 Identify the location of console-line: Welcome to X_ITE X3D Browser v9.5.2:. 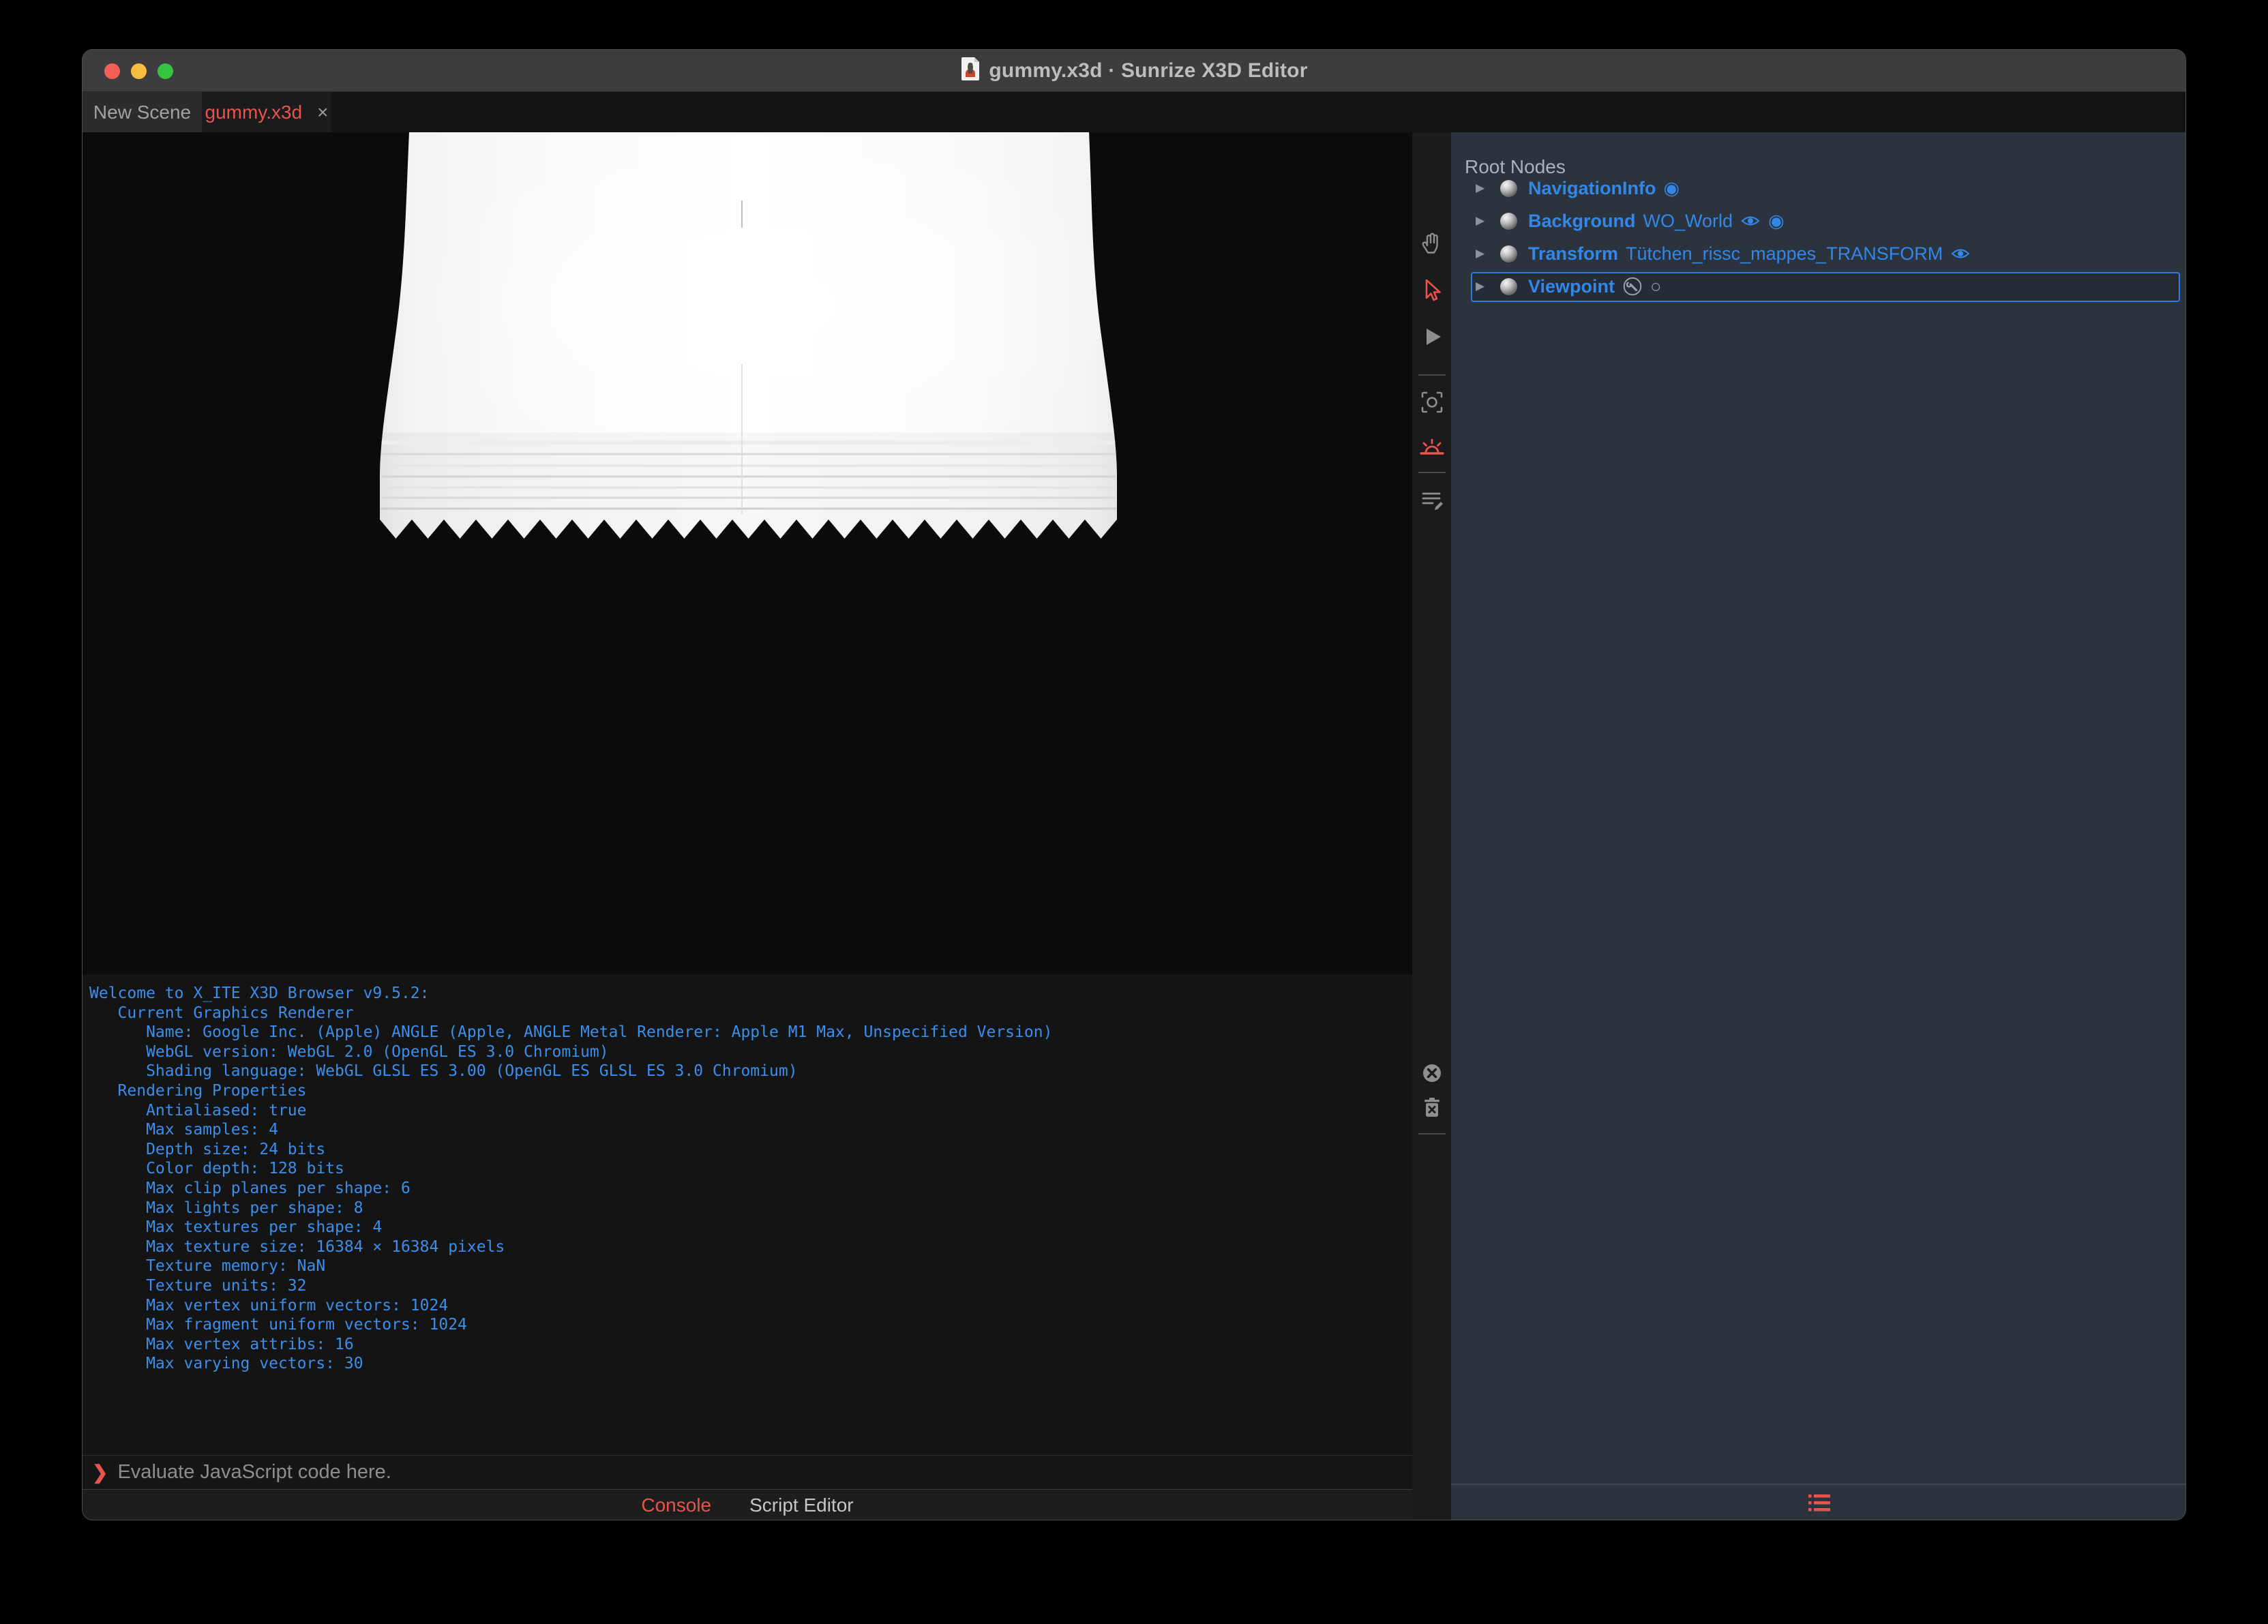
(259, 993).